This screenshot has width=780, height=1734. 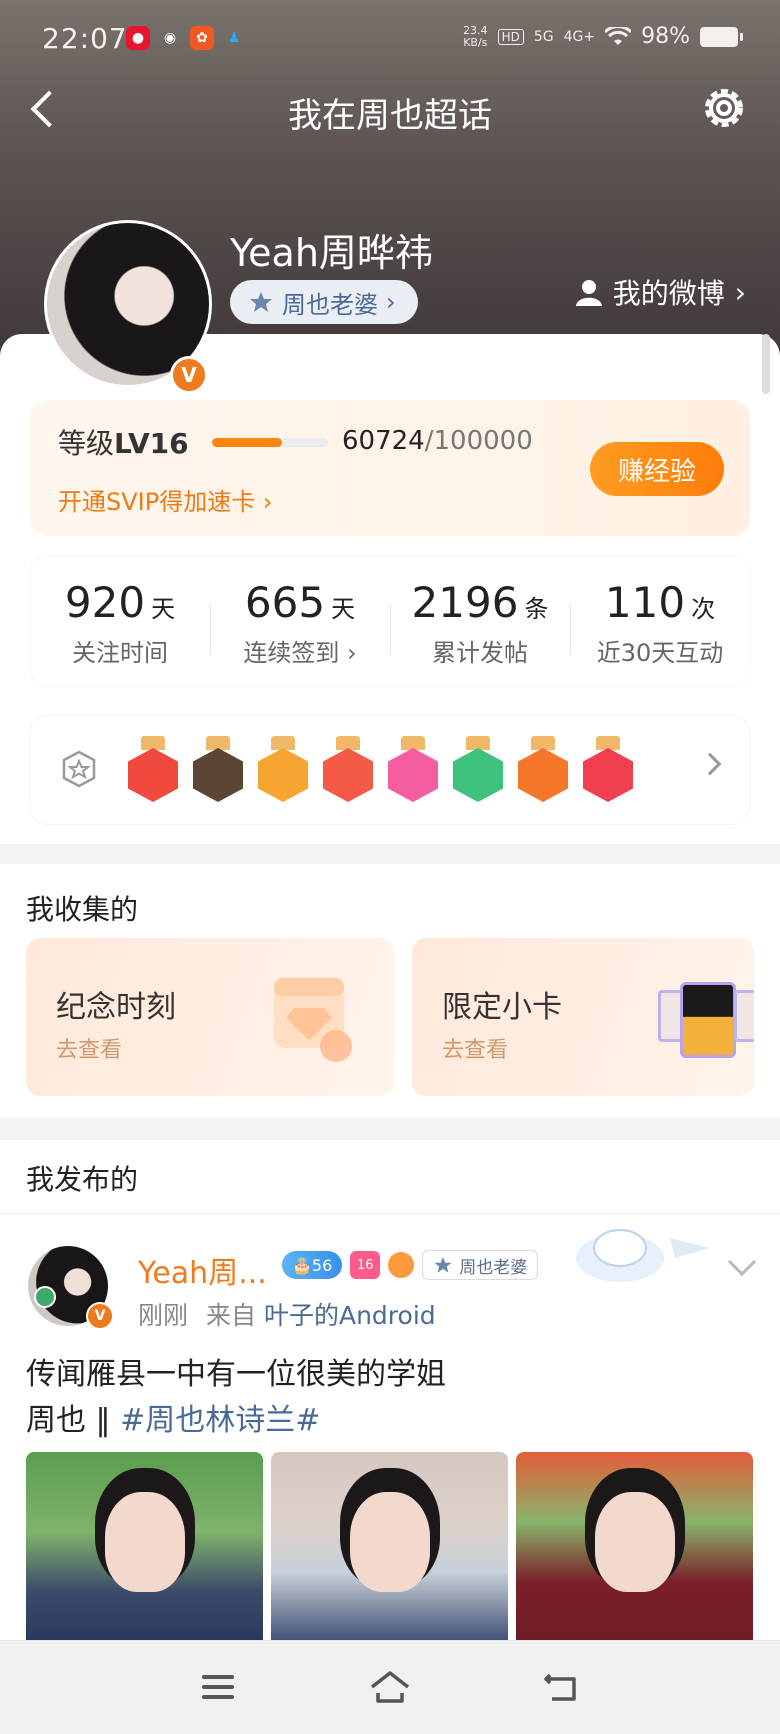 I want to click on badge-wall, so click(x=390, y=770).